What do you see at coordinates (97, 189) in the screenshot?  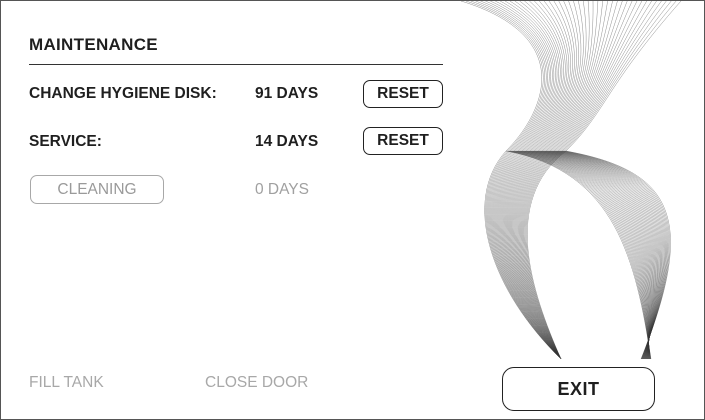 I see `cleaning-button: CLEANING` at bounding box center [97, 189].